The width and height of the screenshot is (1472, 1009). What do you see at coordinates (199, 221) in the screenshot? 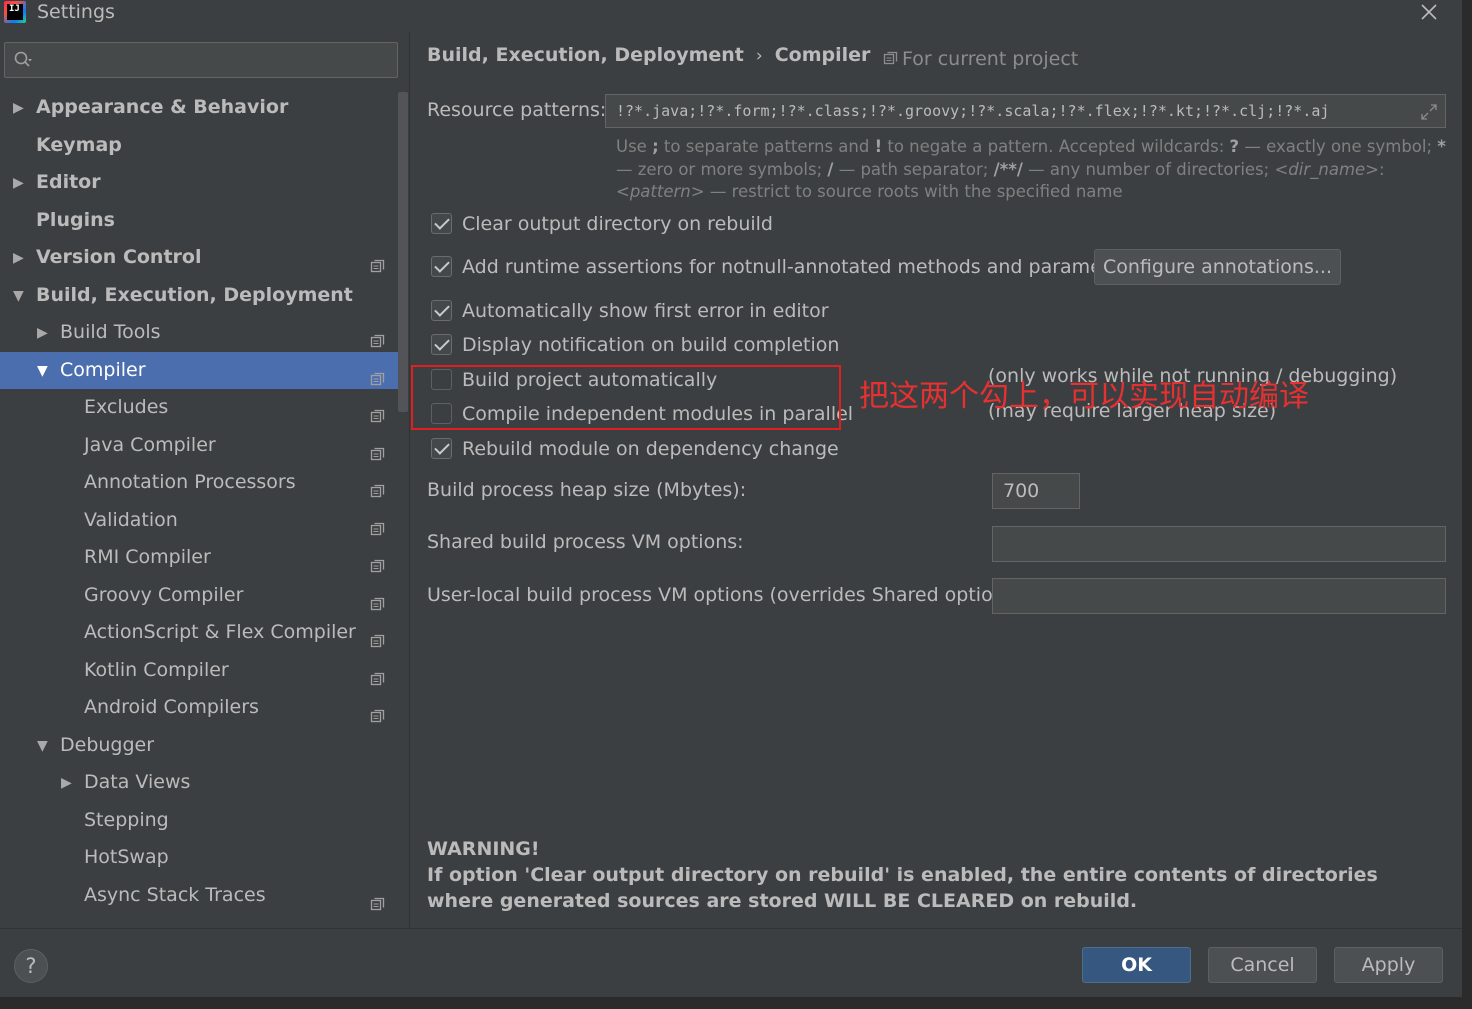
I see `sidebar-item-plugins: Plugins` at bounding box center [199, 221].